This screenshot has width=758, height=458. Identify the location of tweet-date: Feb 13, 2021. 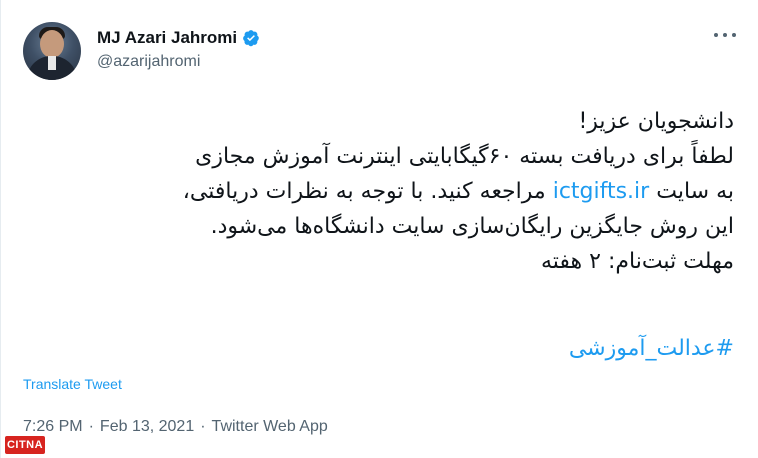
(147, 426).